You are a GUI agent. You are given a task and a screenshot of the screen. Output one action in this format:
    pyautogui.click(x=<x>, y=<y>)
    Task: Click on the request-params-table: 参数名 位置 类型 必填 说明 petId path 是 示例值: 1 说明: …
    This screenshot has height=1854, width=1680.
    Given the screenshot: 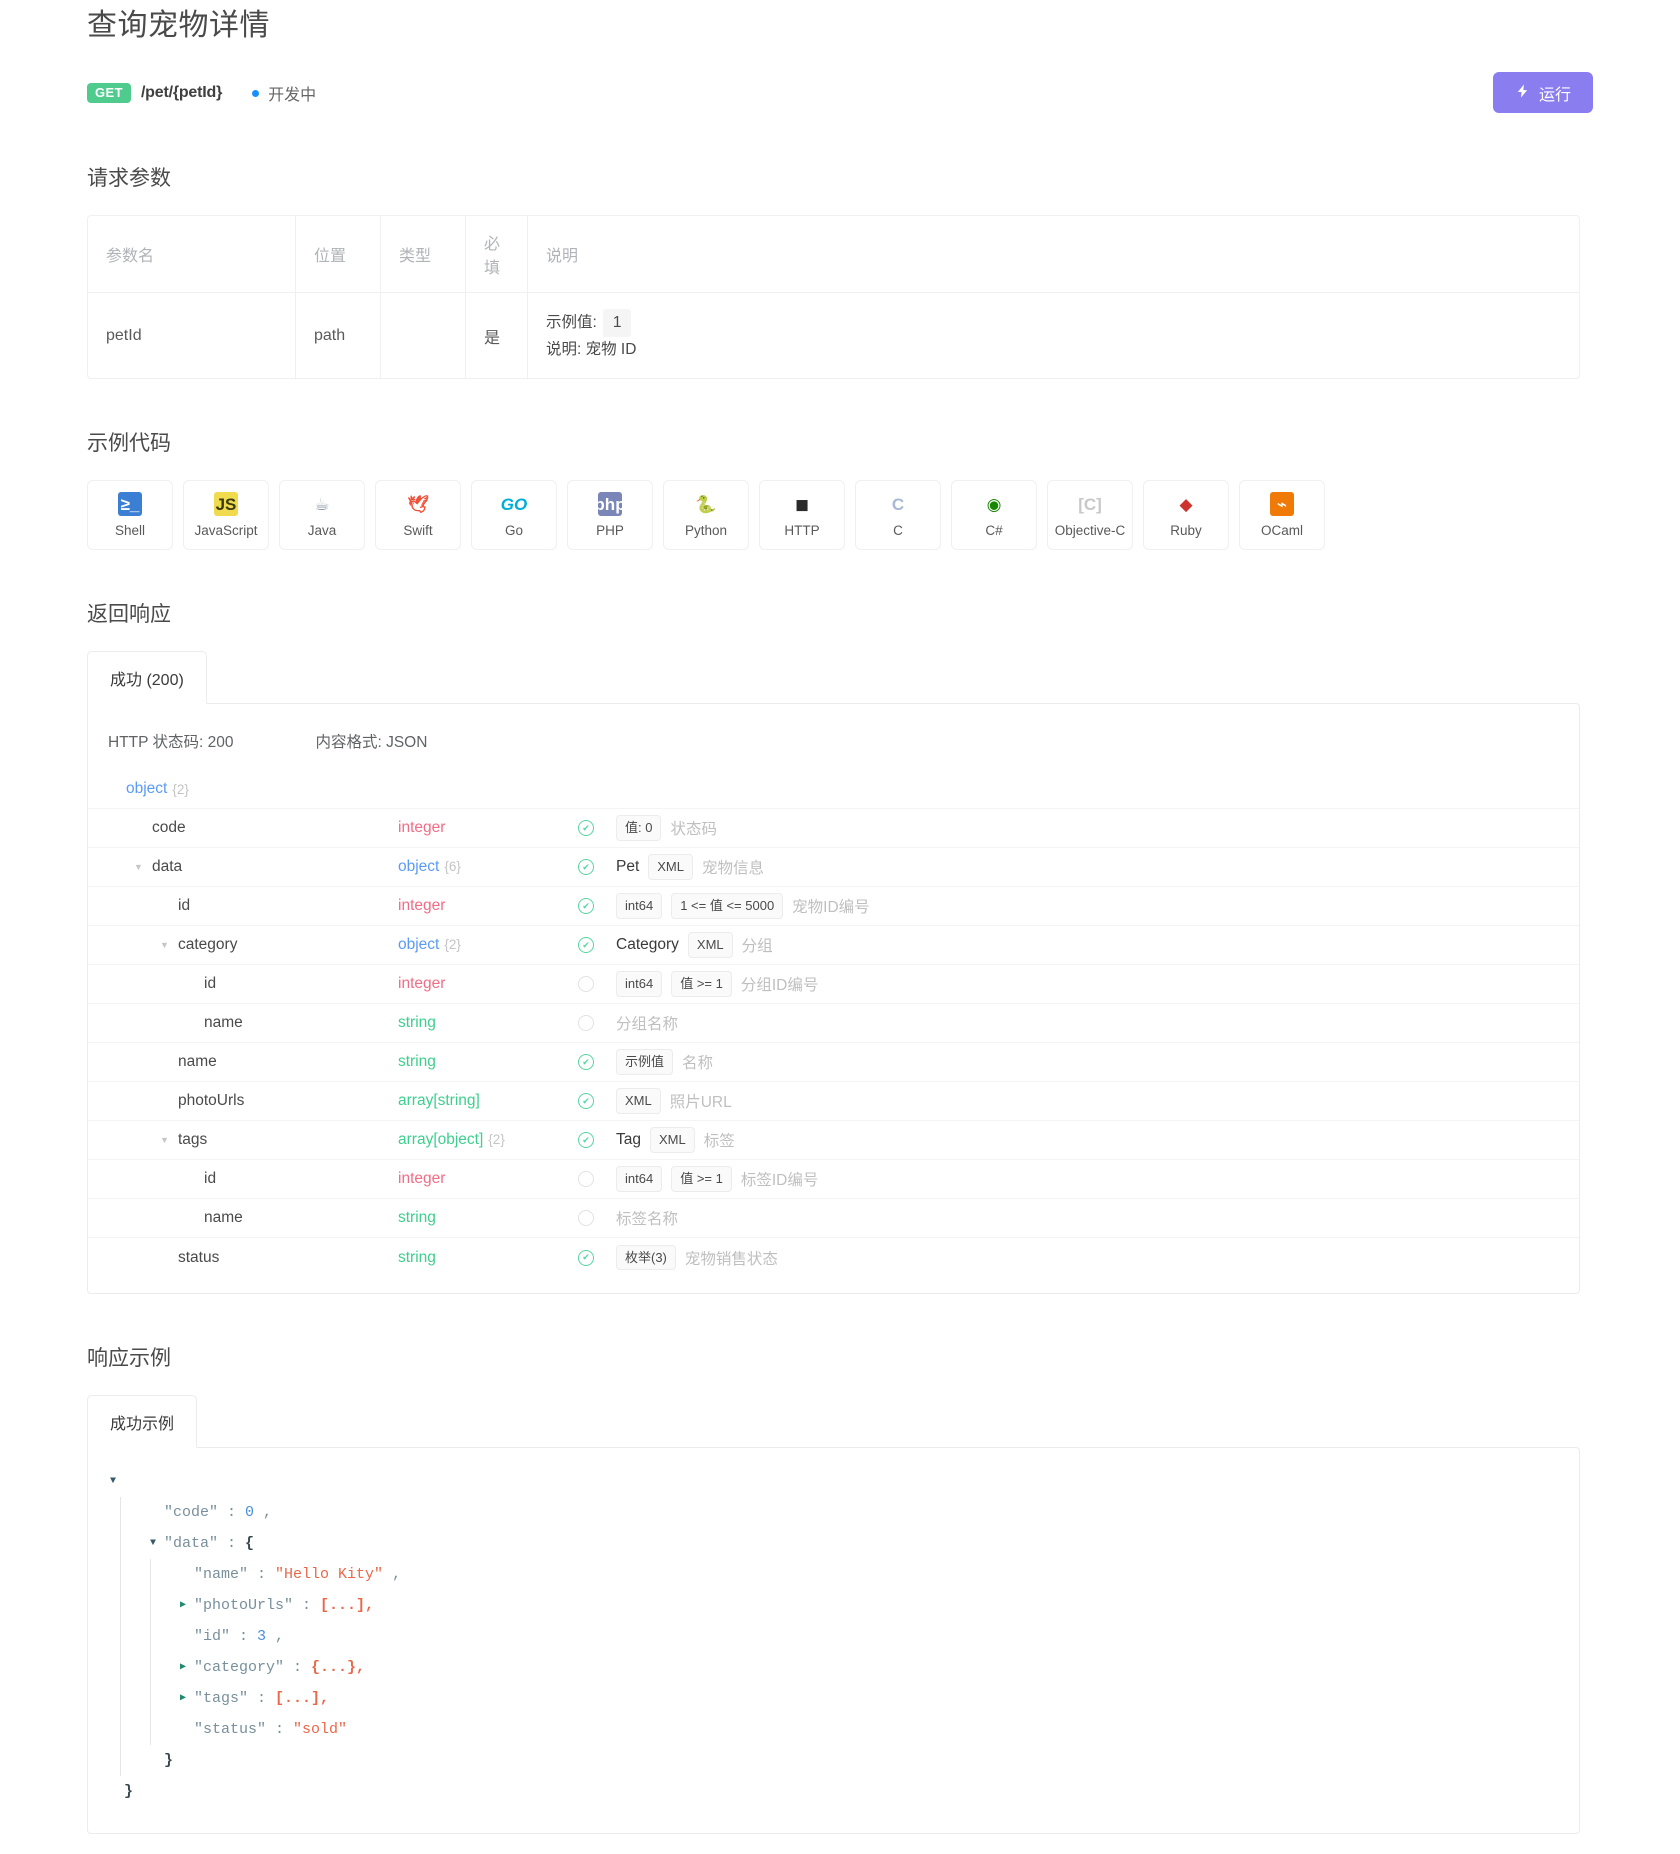 What is the action you would take?
    pyautogui.click(x=833, y=297)
    